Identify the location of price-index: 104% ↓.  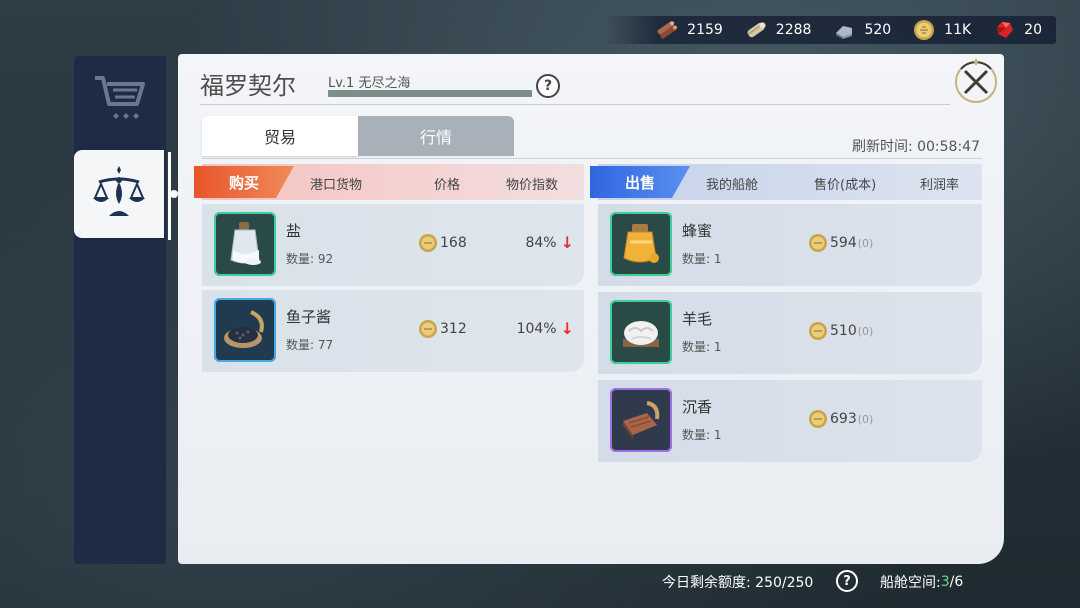
(545, 328).